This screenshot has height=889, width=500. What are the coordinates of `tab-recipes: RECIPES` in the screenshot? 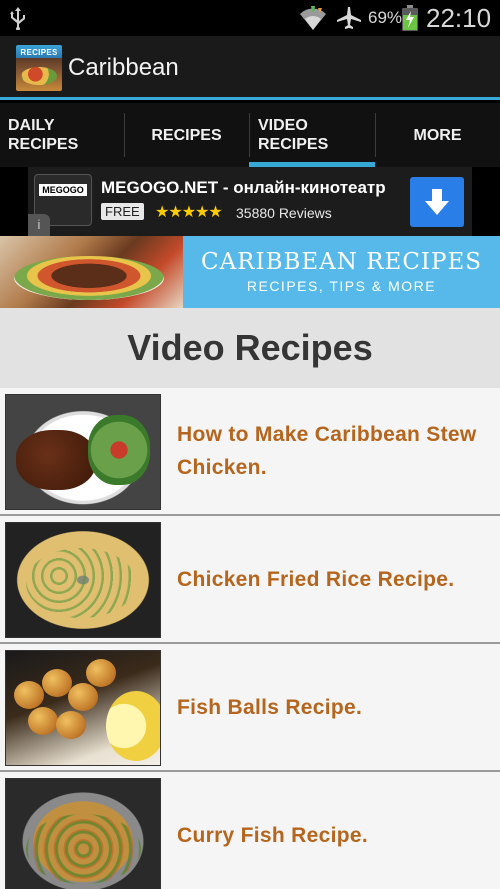 It's located at (186, 135).